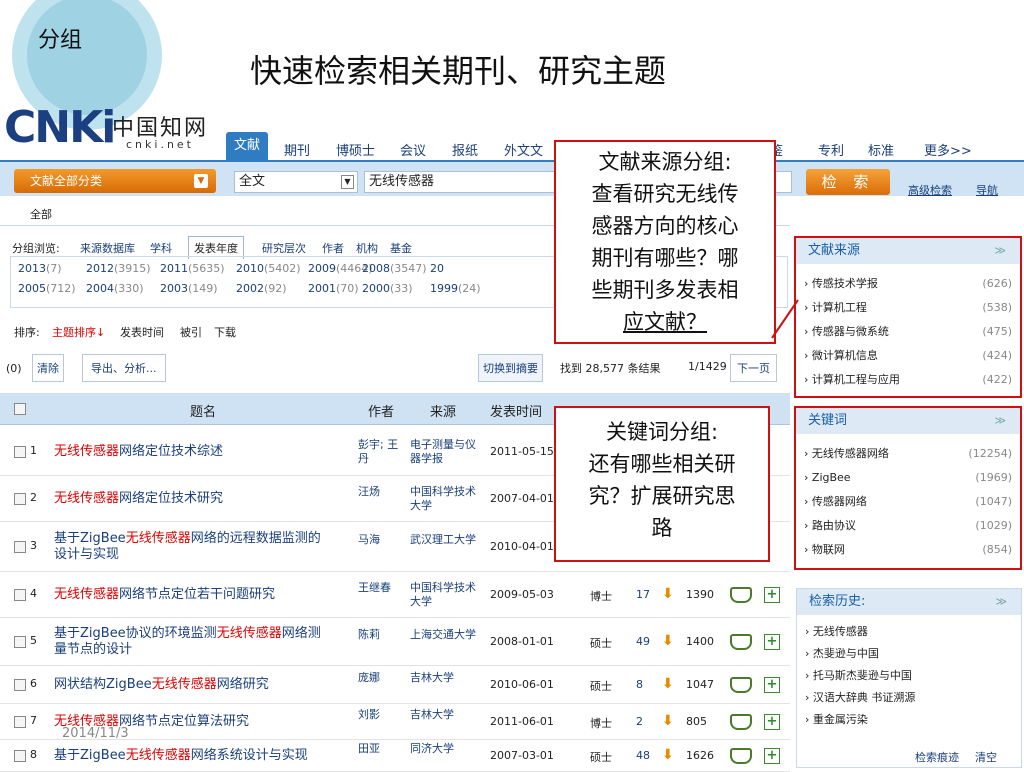 Image resolution: width=1024 pixels, height=772 pixels. I want to click on year-link: 2008(3547), so click(394, 268).